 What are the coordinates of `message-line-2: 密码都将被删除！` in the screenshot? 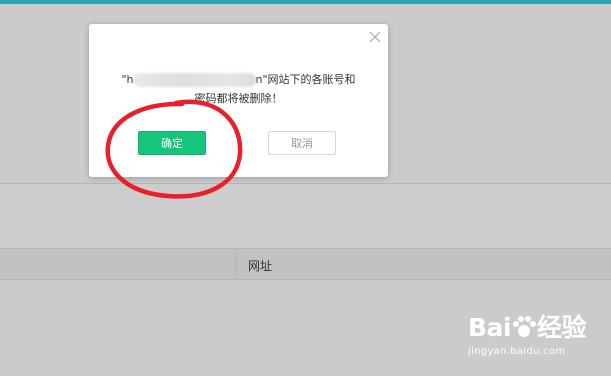 It's located at (238, 98).